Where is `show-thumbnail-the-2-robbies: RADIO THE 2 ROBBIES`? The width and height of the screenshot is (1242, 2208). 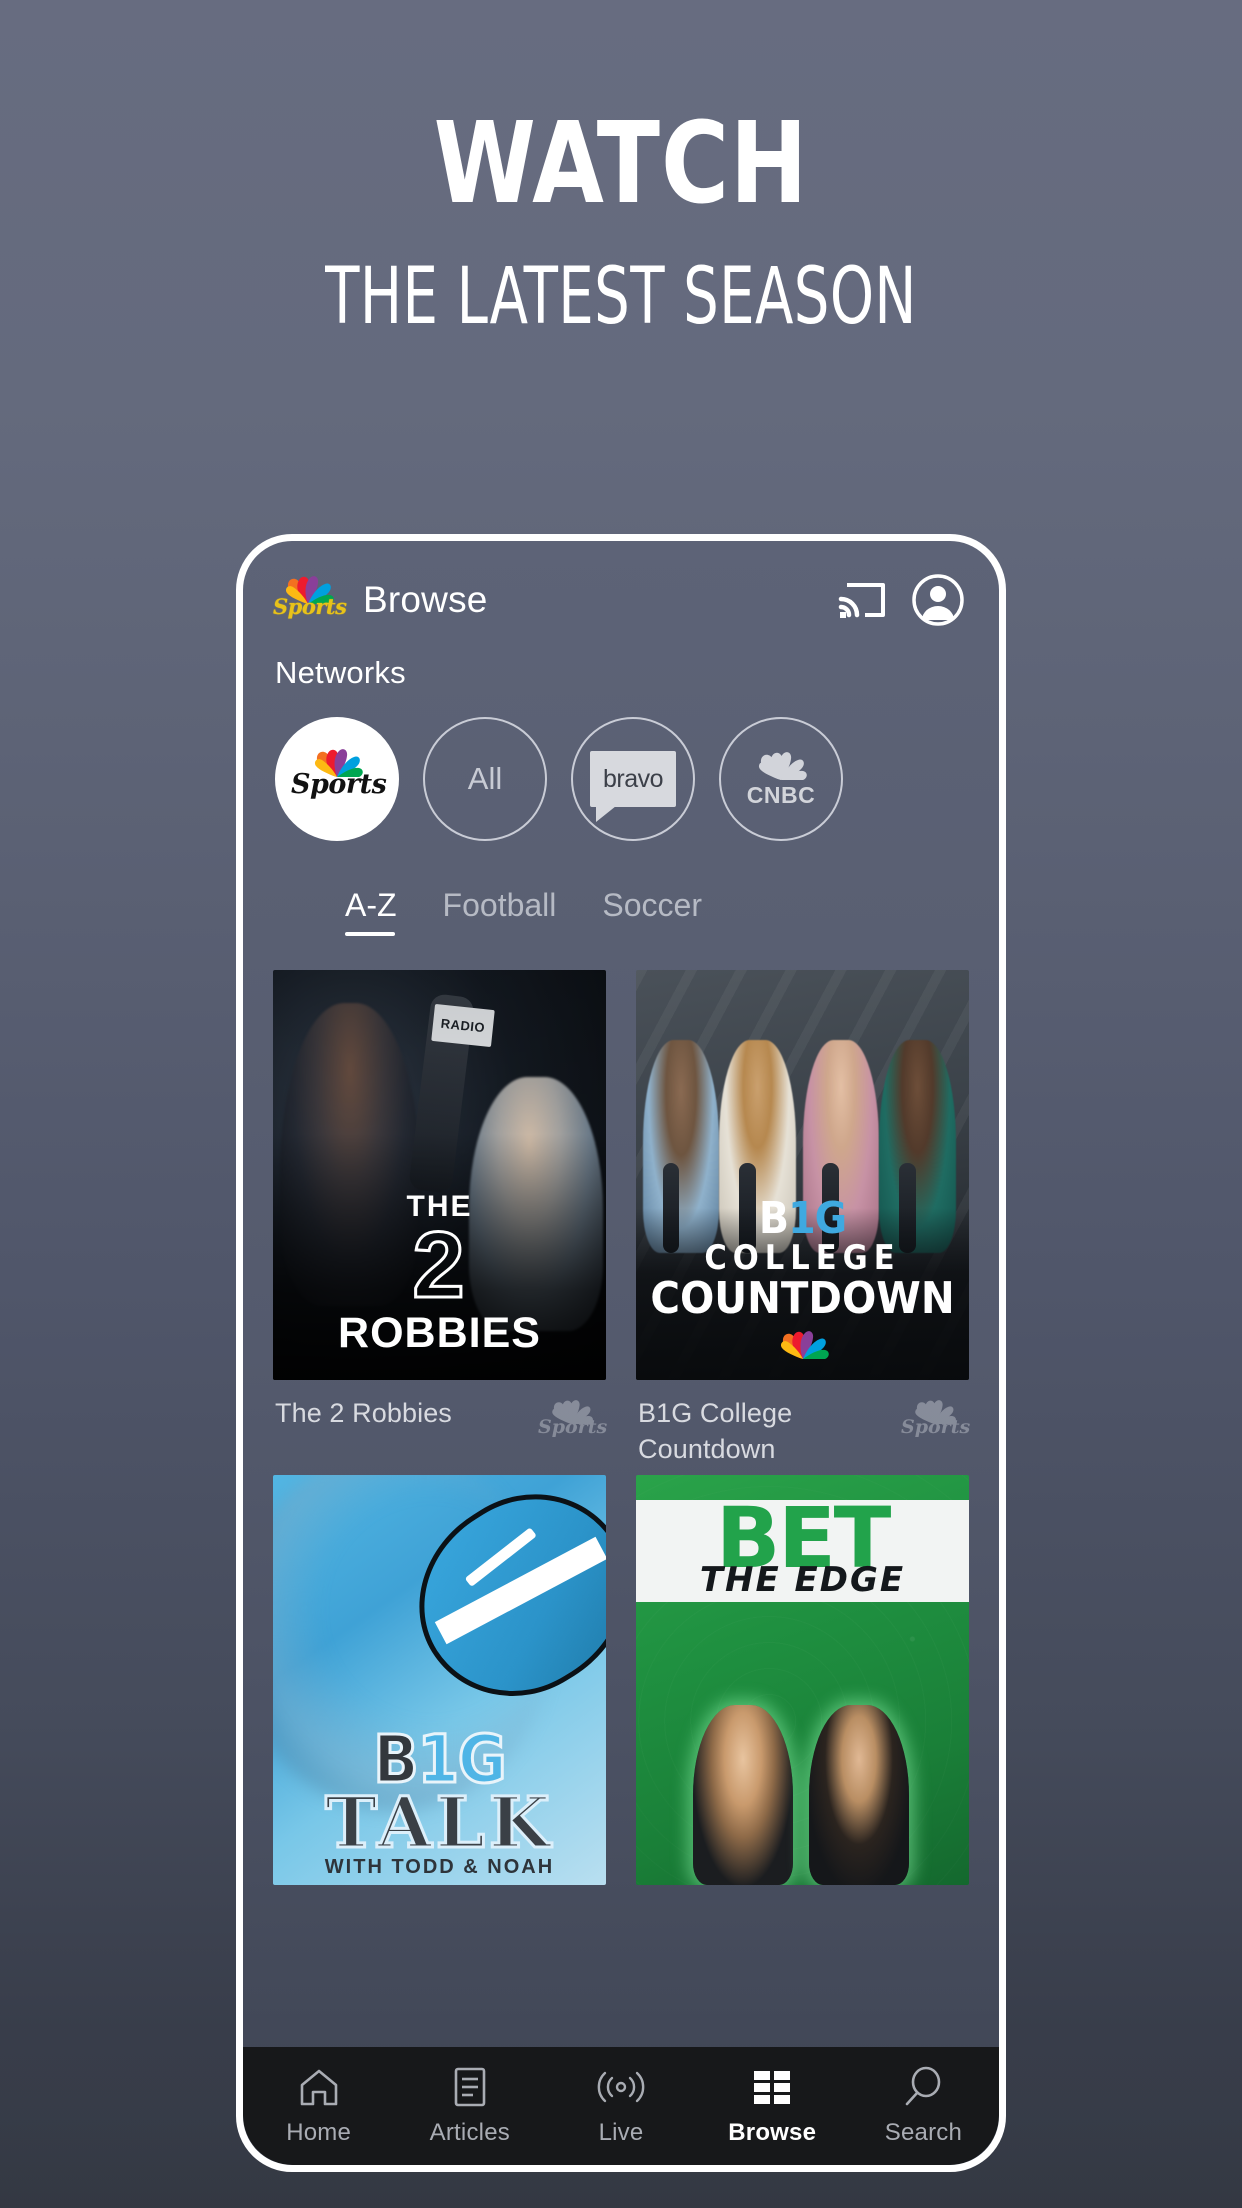 show-thumbnail-the-2-robbies: RADIO THE 2 ROBBIES is located at coordinates (439, 1175).